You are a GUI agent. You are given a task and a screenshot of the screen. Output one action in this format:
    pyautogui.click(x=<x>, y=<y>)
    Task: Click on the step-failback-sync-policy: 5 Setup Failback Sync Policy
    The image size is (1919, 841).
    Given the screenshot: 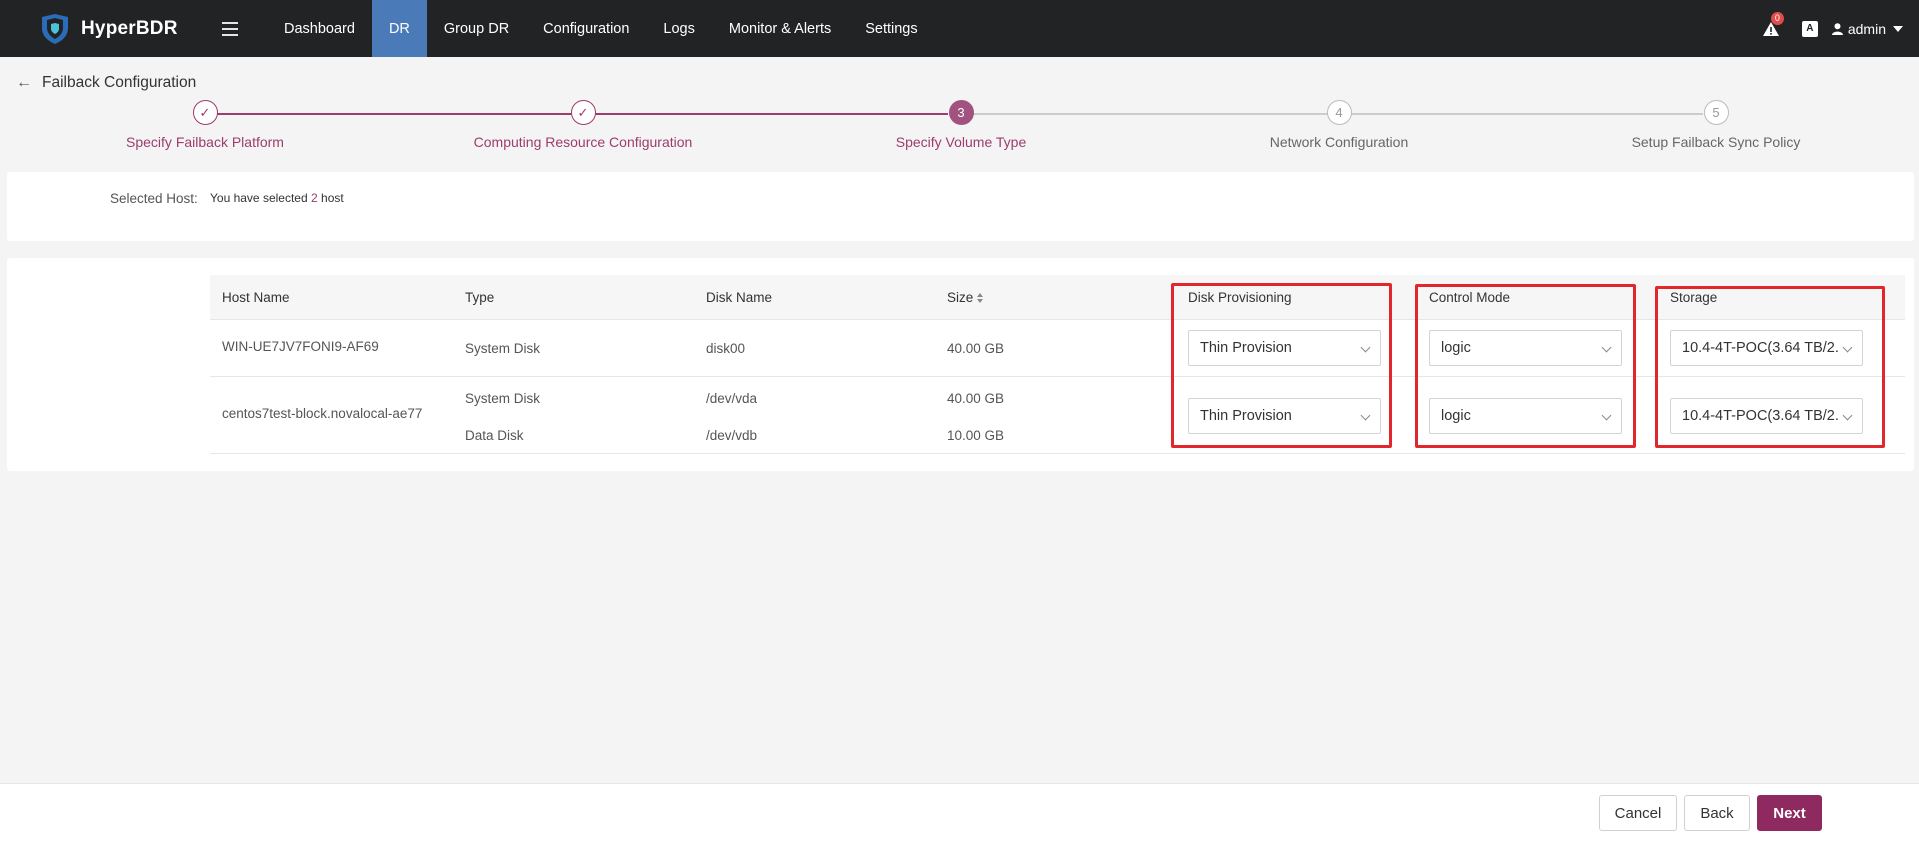 What is the action you would take?
    pyautogui.click(x=1716, y=125)
    